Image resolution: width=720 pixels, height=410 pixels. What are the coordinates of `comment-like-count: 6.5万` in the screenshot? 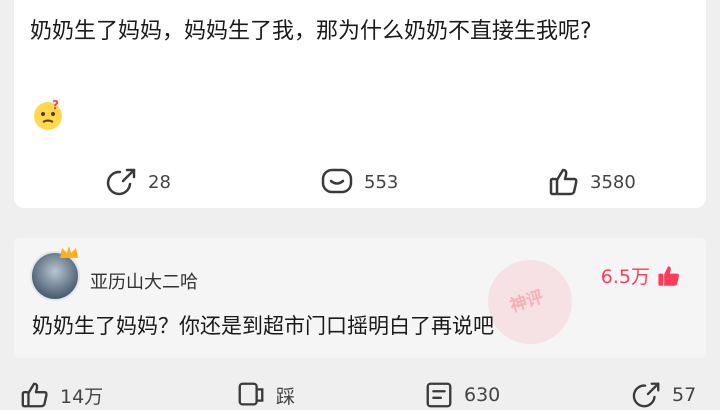 It's located at (625, 277).